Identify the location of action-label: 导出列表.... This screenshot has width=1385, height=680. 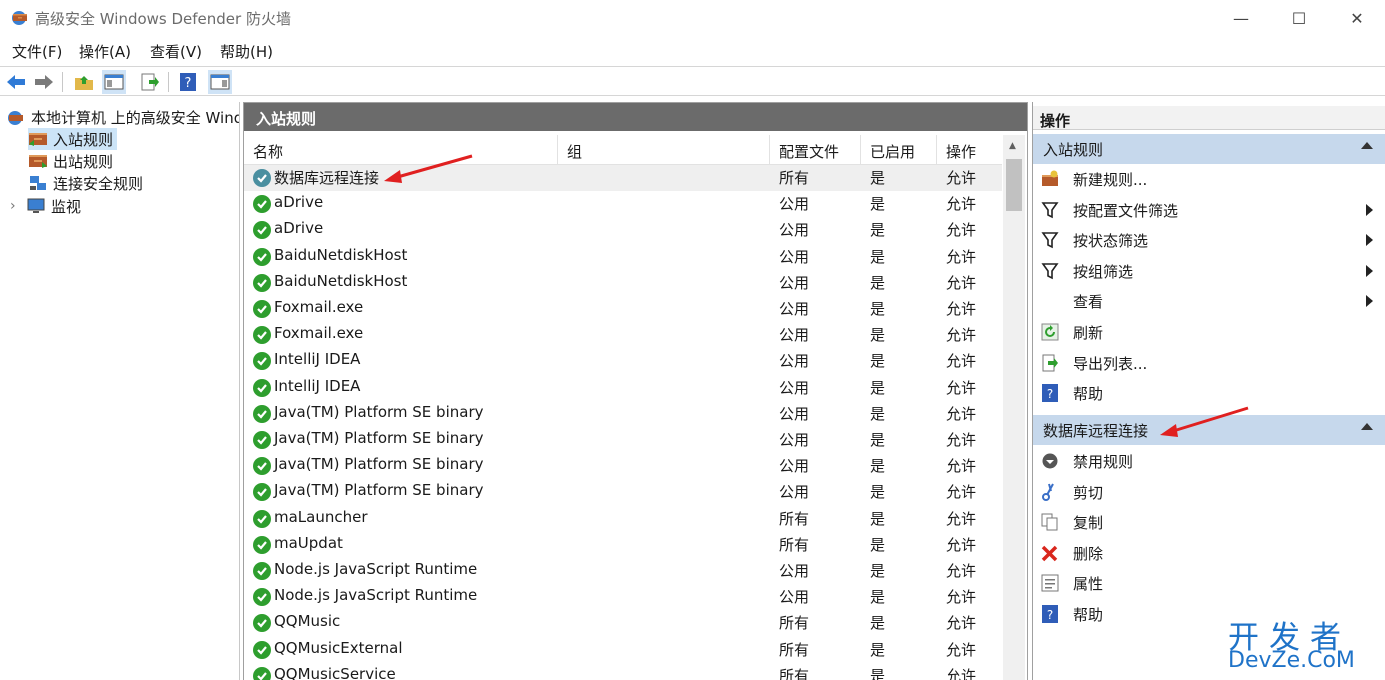
(1110, 363).